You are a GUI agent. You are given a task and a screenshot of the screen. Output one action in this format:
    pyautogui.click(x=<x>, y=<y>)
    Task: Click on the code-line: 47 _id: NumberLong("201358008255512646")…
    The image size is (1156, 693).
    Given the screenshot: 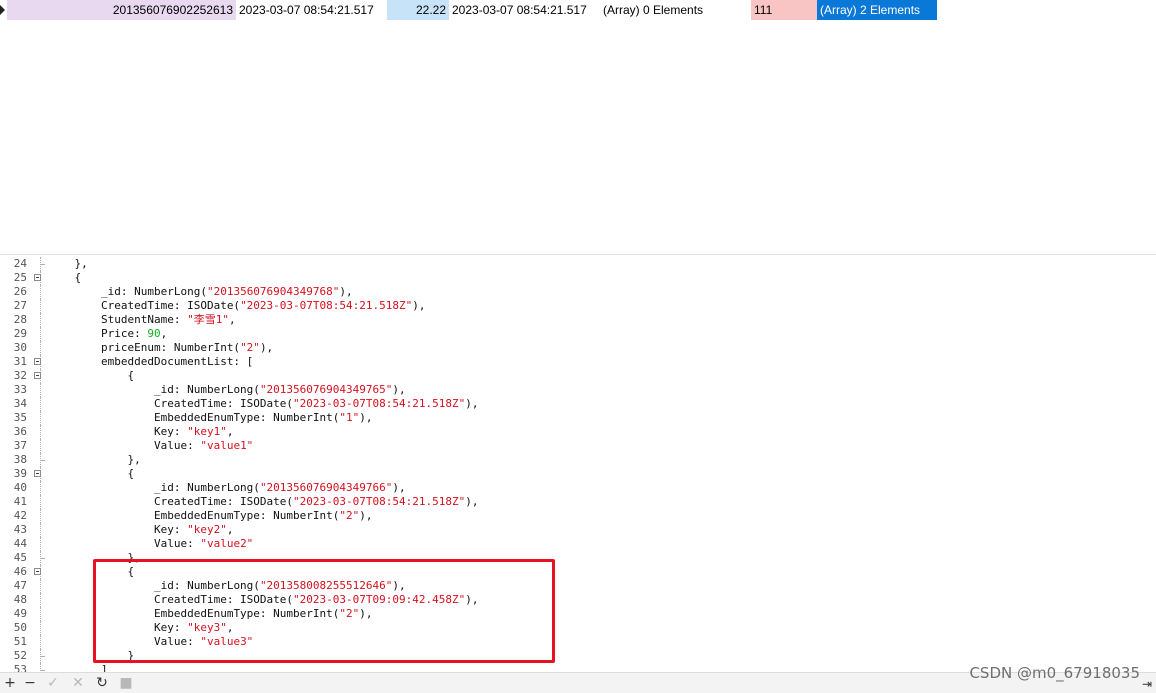 What is the action you would take?
    pyautogui.click(x=578, y=586)
    